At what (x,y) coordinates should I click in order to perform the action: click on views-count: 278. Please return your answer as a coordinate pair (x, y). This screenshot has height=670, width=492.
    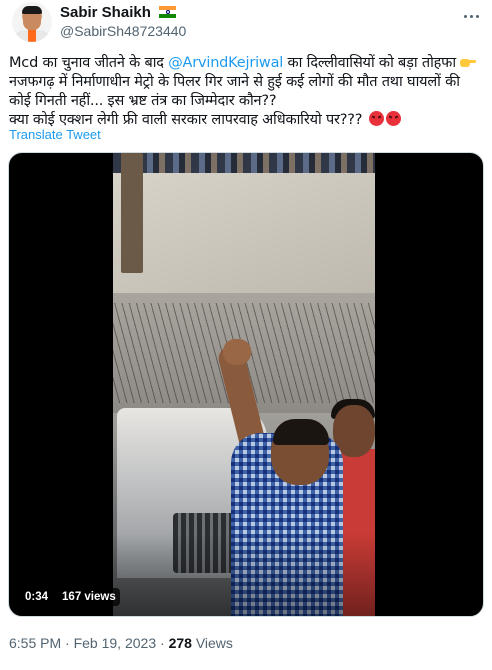
    Looking at the image, I should click on (180, 643).